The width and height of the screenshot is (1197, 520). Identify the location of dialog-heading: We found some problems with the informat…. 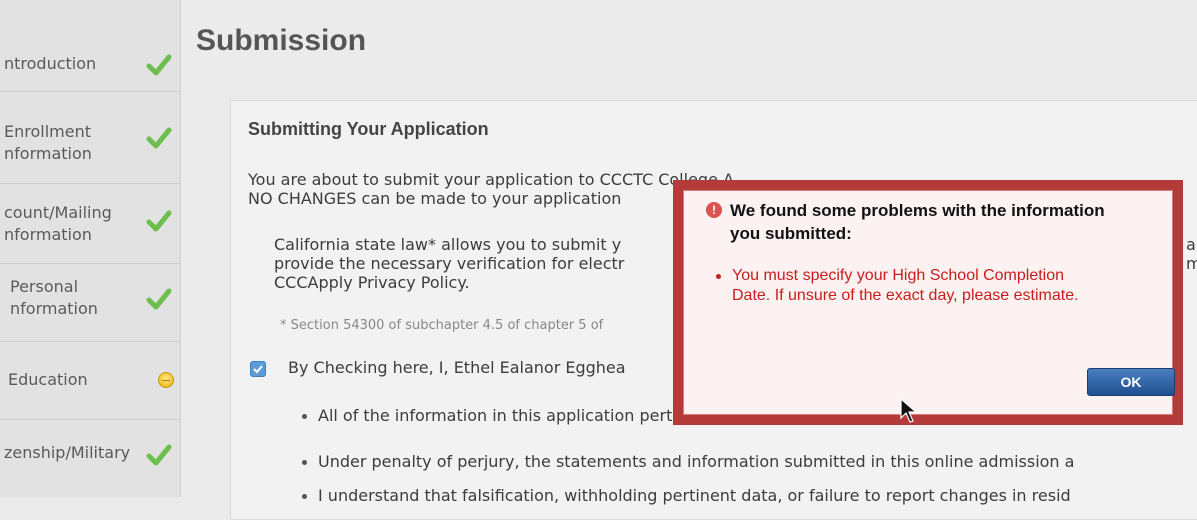
(917, 222).